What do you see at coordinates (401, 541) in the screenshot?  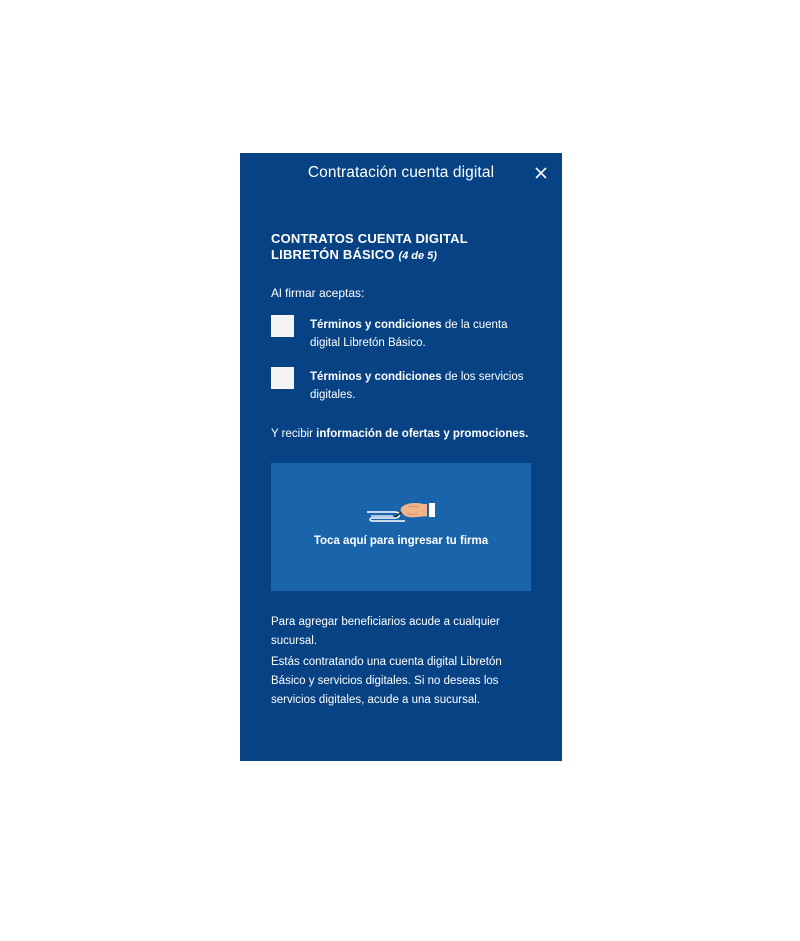 I see `signature-label: Toca aquí para ingresar tu firma` at bounding box center [401, 541].